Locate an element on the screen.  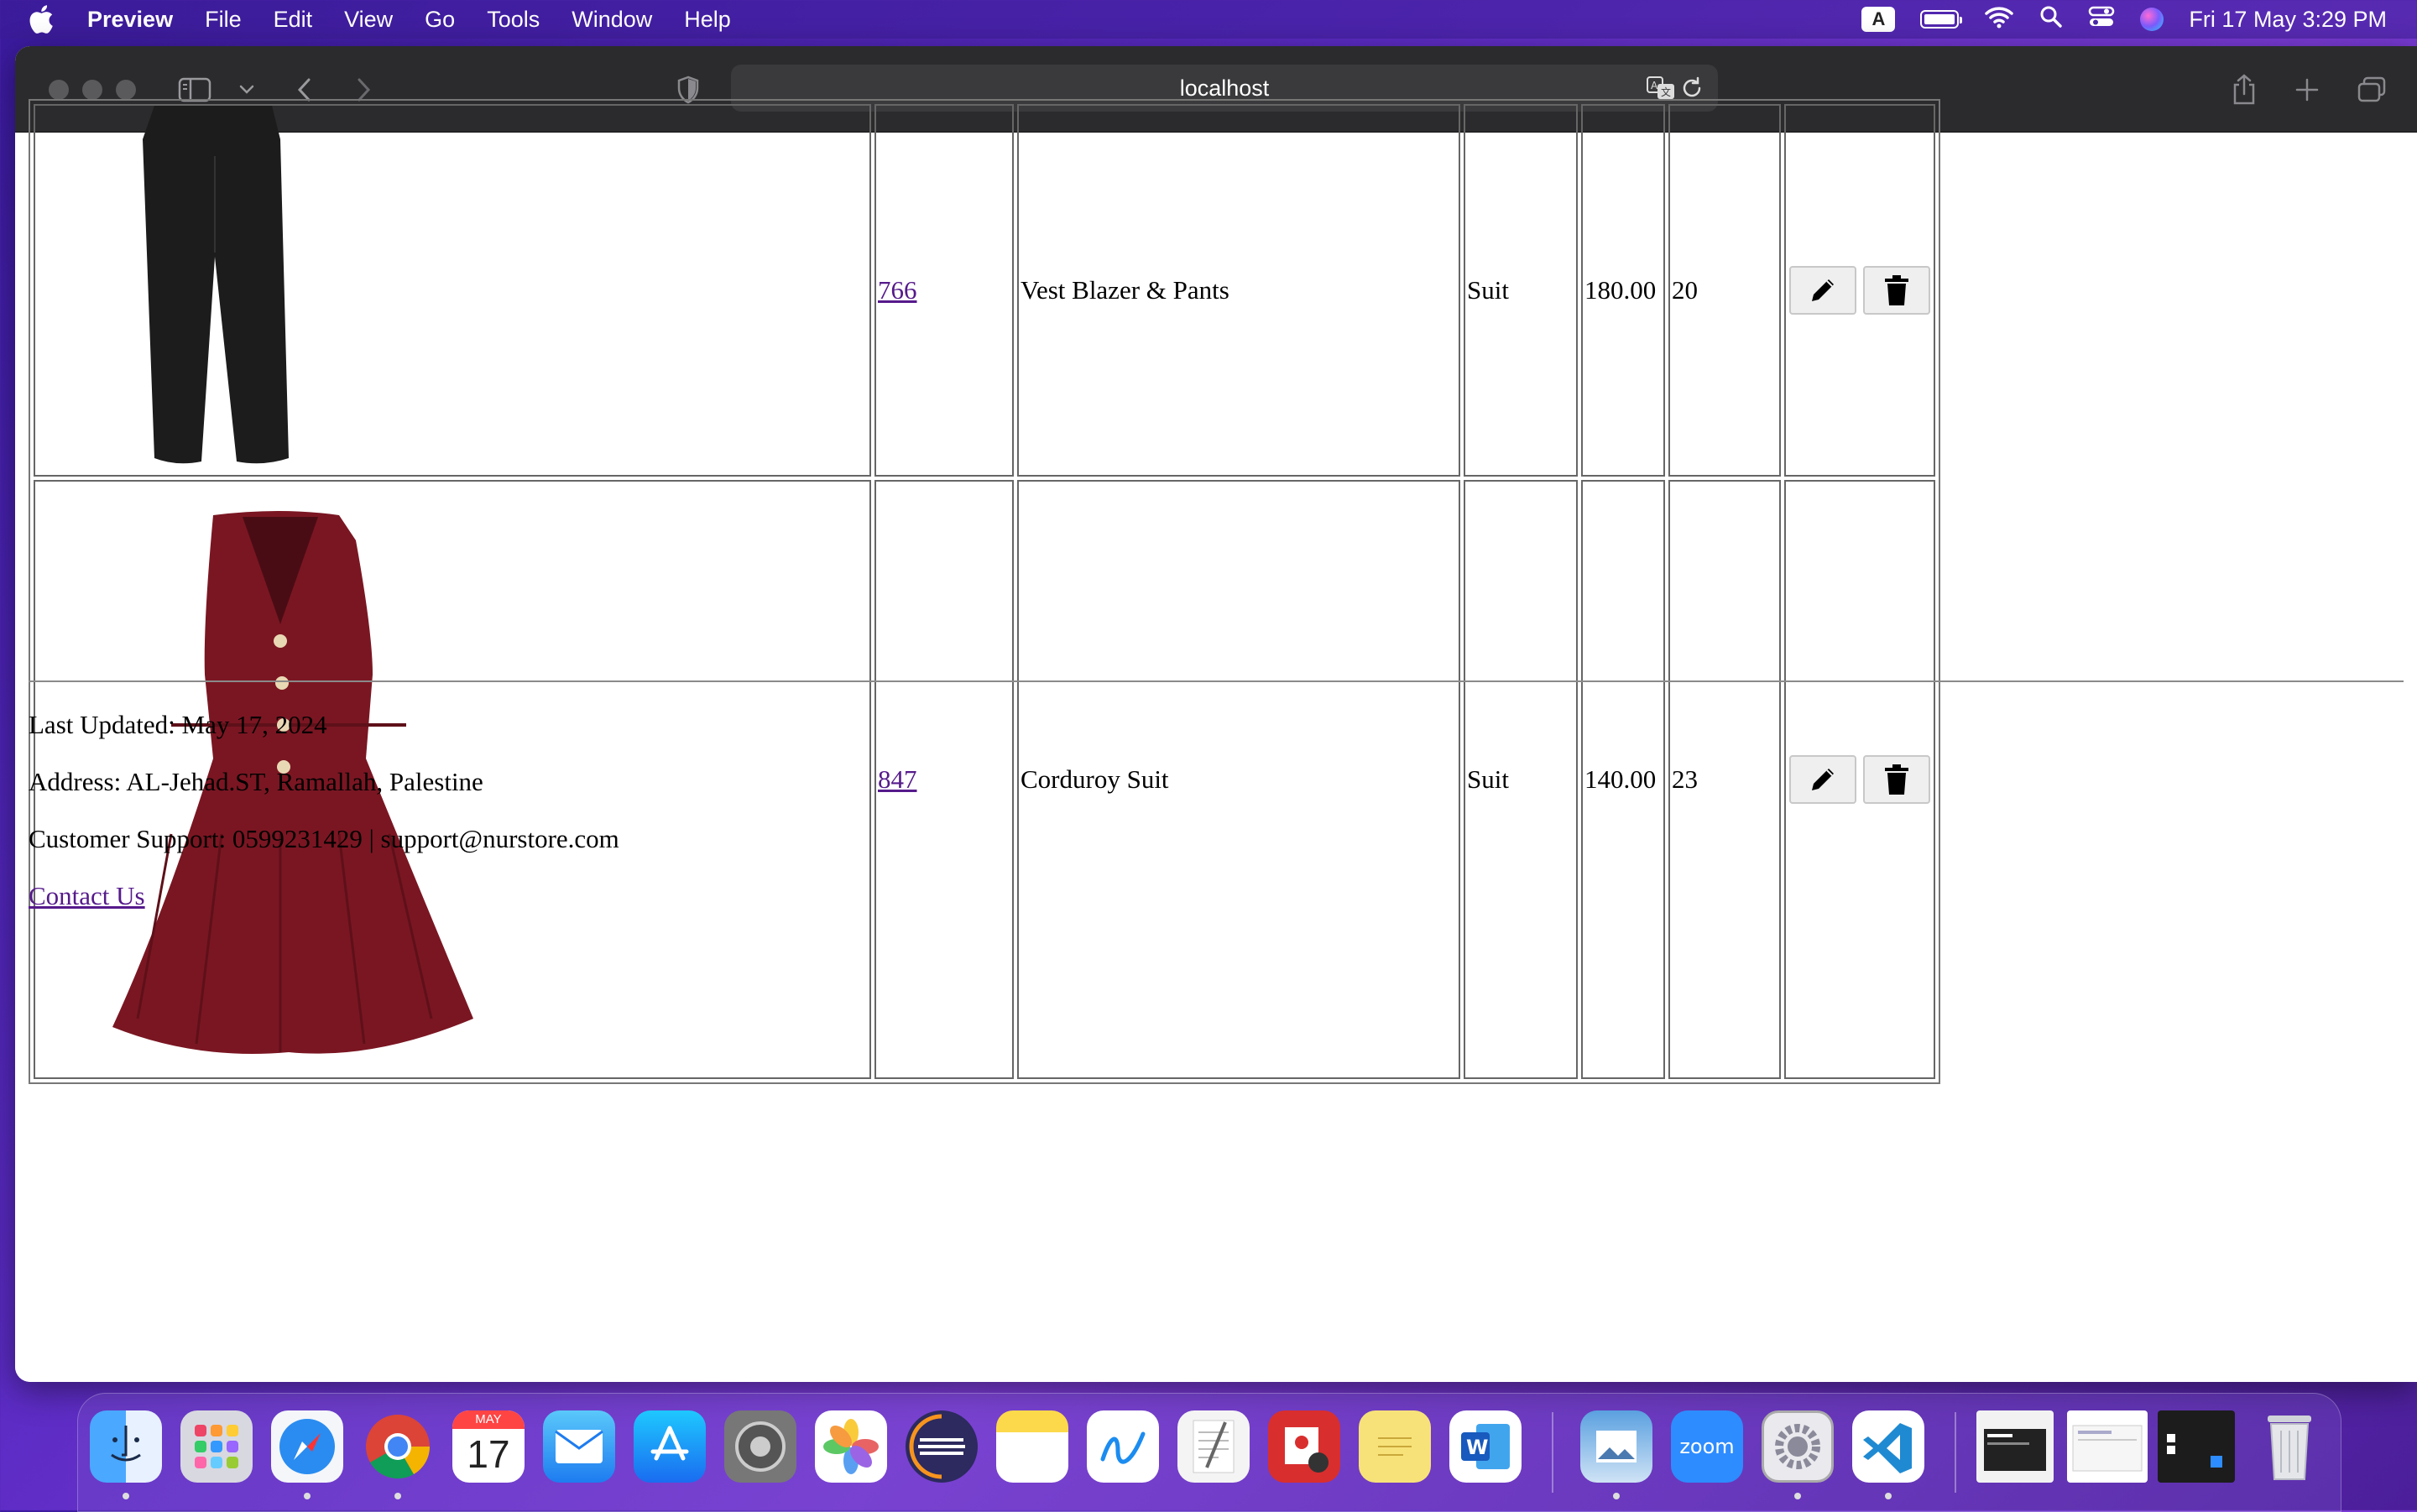
tab-overview-icon is located at coordinates (2372, 89).